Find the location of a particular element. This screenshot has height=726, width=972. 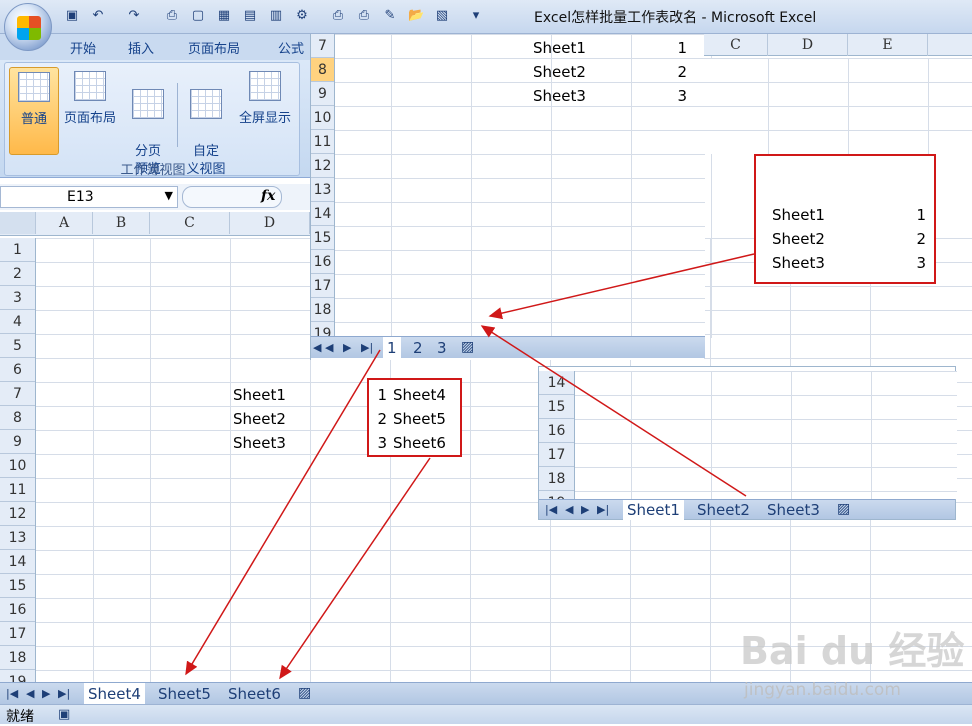

arrow-box-to-sheet6 is located at coordinates (355, 568).